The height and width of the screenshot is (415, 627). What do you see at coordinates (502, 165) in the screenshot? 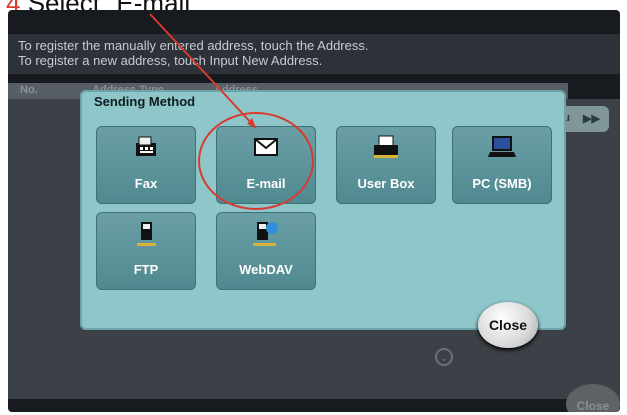
I see `pc-smb-button: PC (SMB)` at bounding box center [502, 165].